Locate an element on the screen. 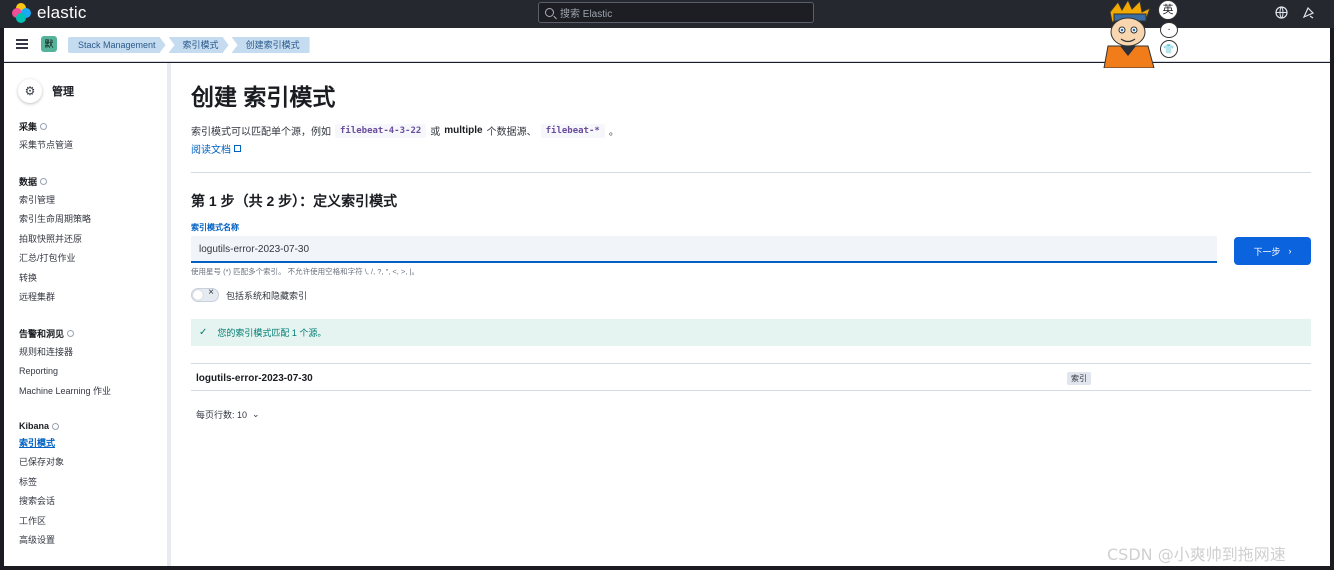  sidebar-item-index-management: 索引管理 is located at coordinates (55, 203).